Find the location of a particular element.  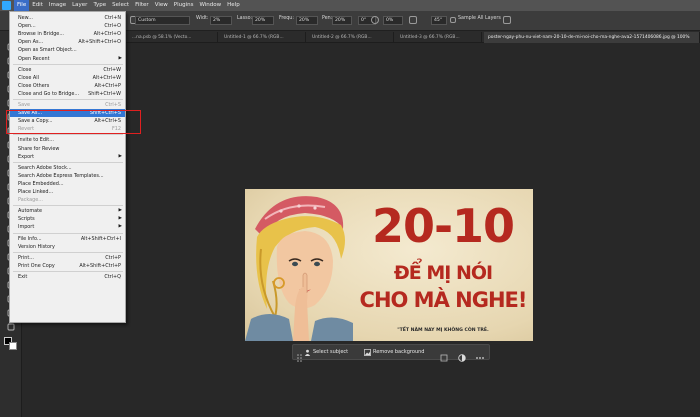

menu-item-label: Exit is located at coordinates (23, 276).